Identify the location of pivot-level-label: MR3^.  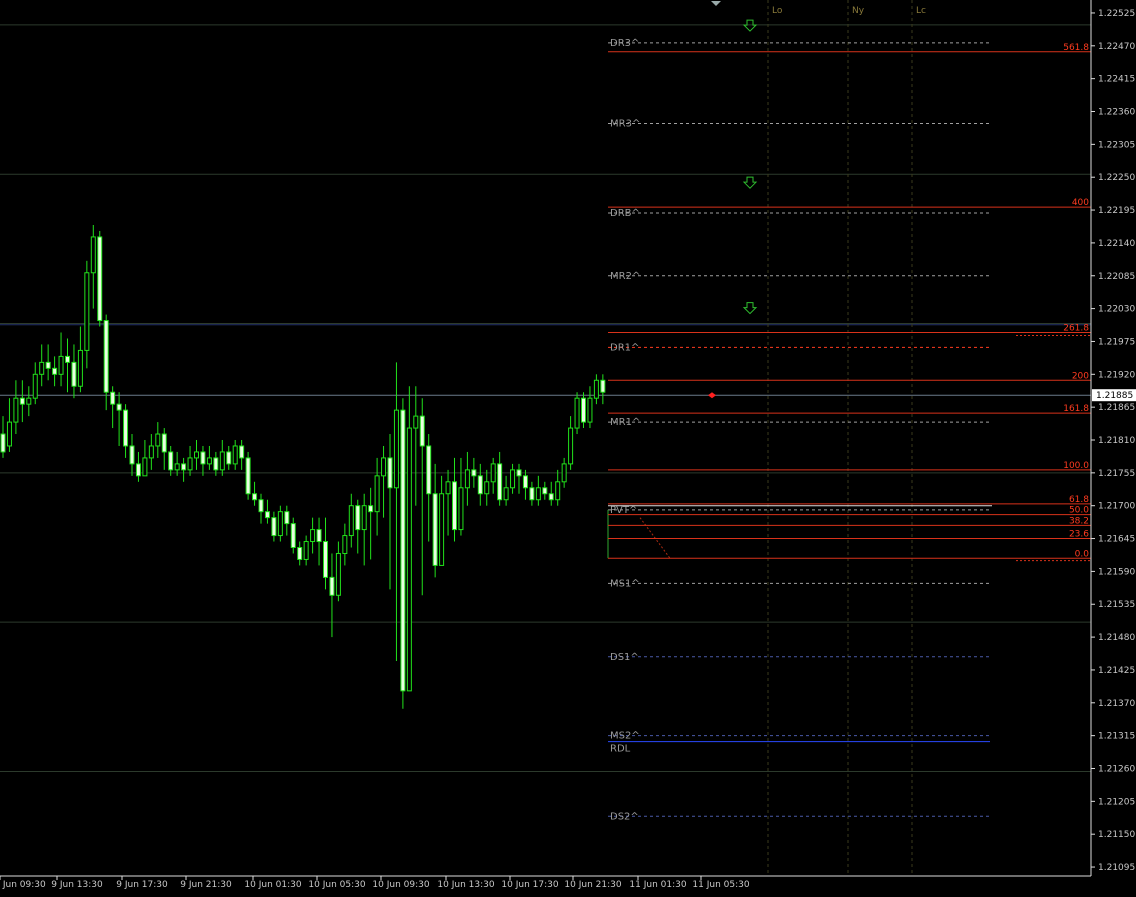
(625, 123).